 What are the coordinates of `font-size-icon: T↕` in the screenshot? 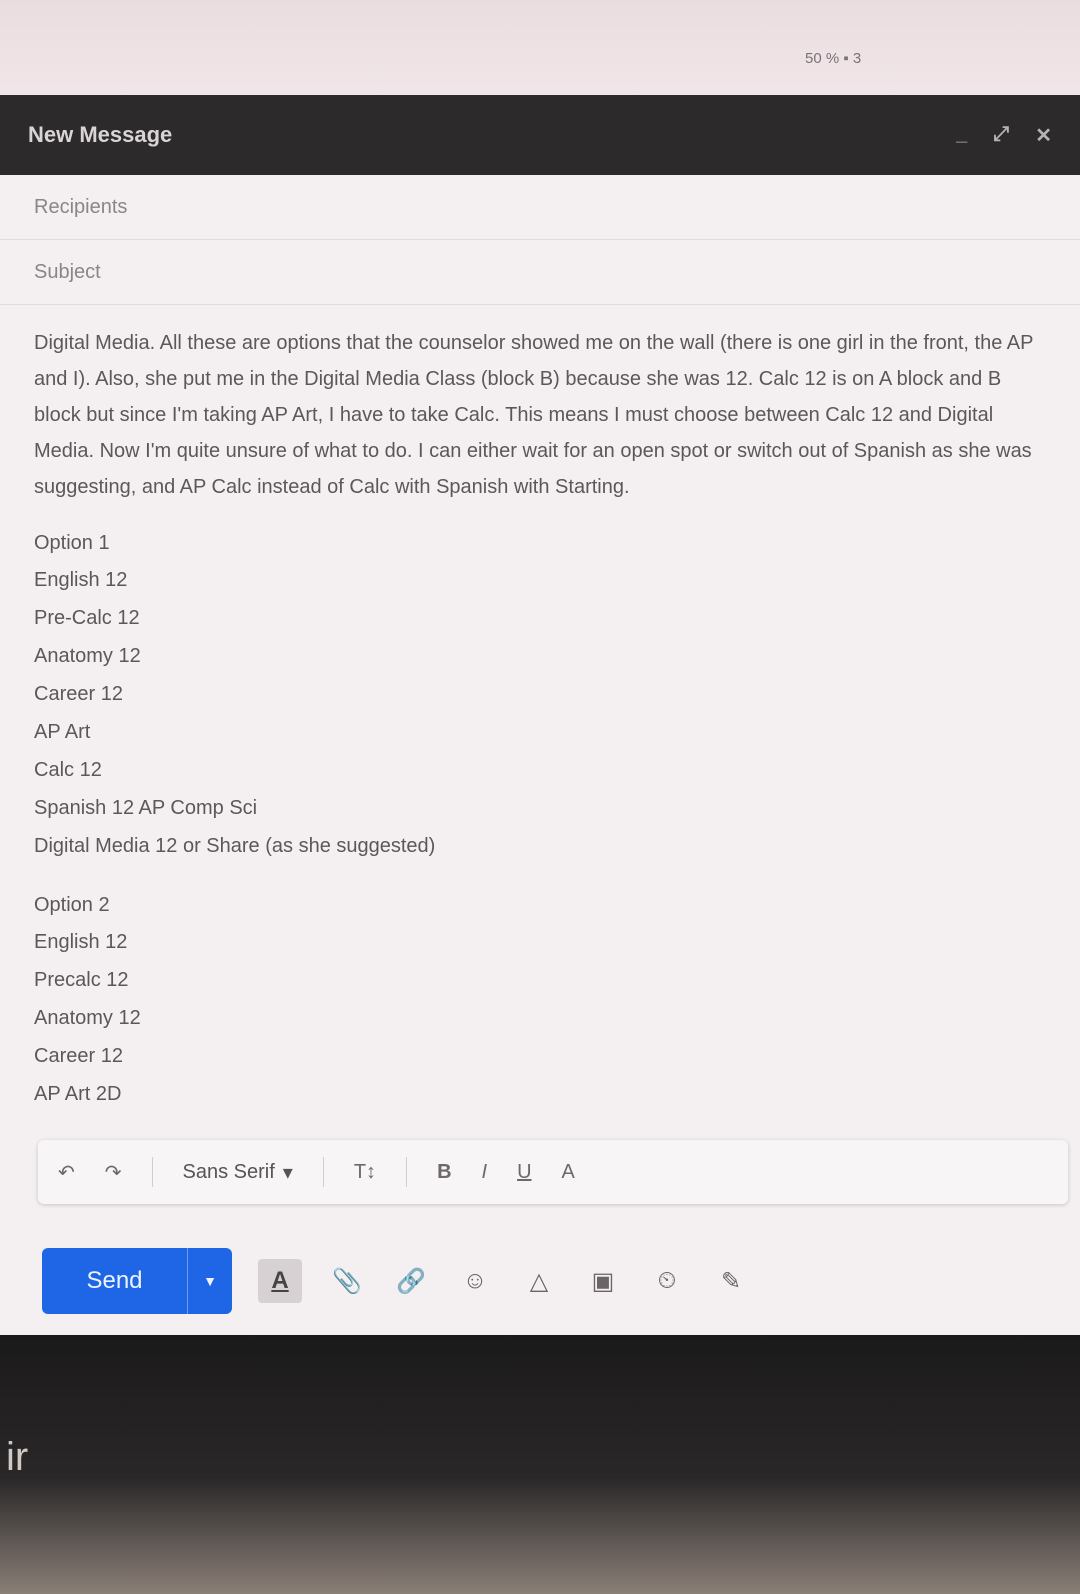 It's located at (365, 1172).